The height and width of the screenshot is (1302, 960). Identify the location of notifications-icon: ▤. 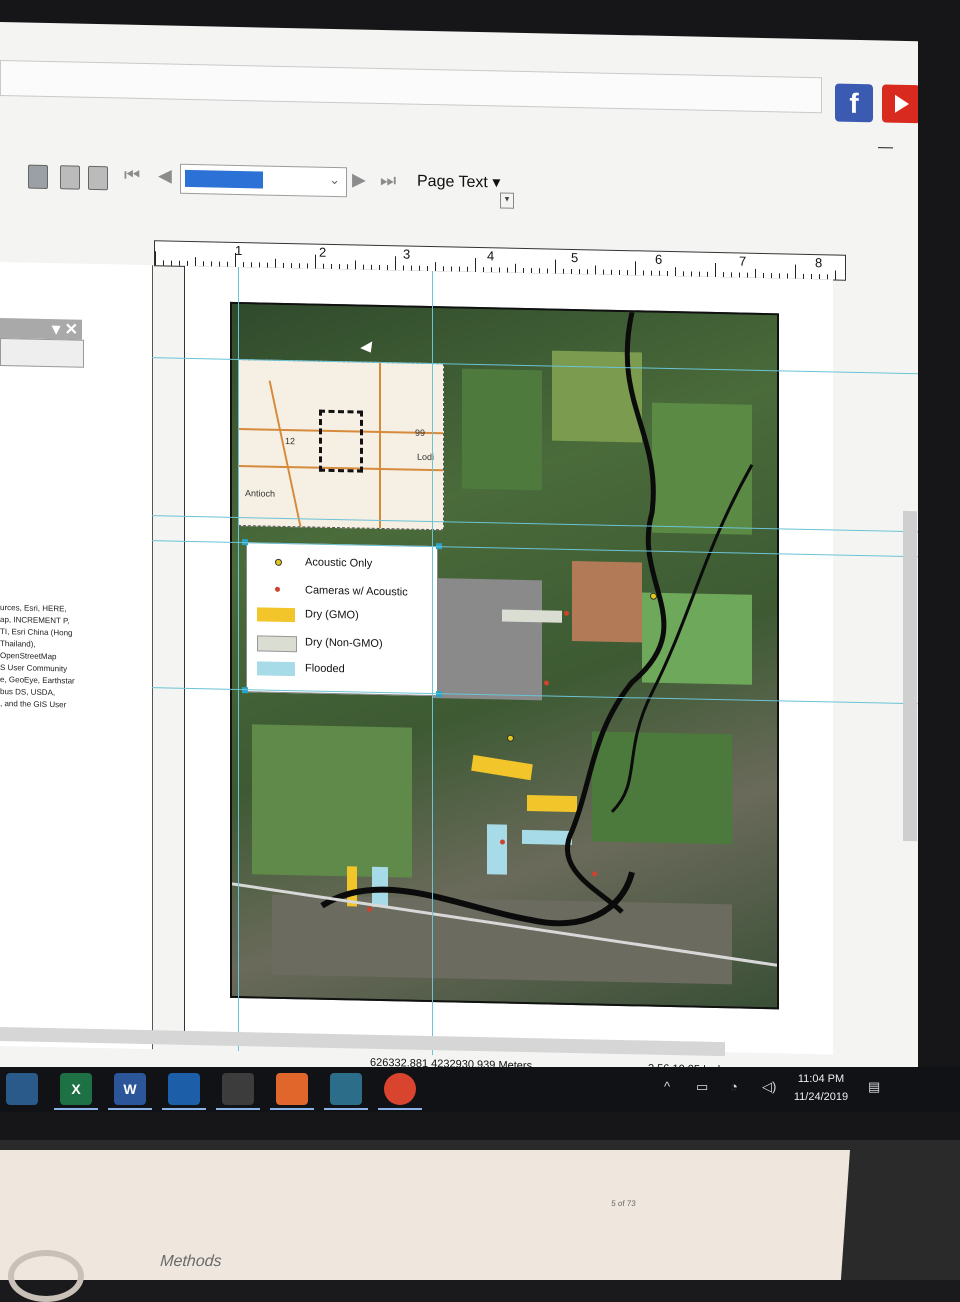
(874, 1087).